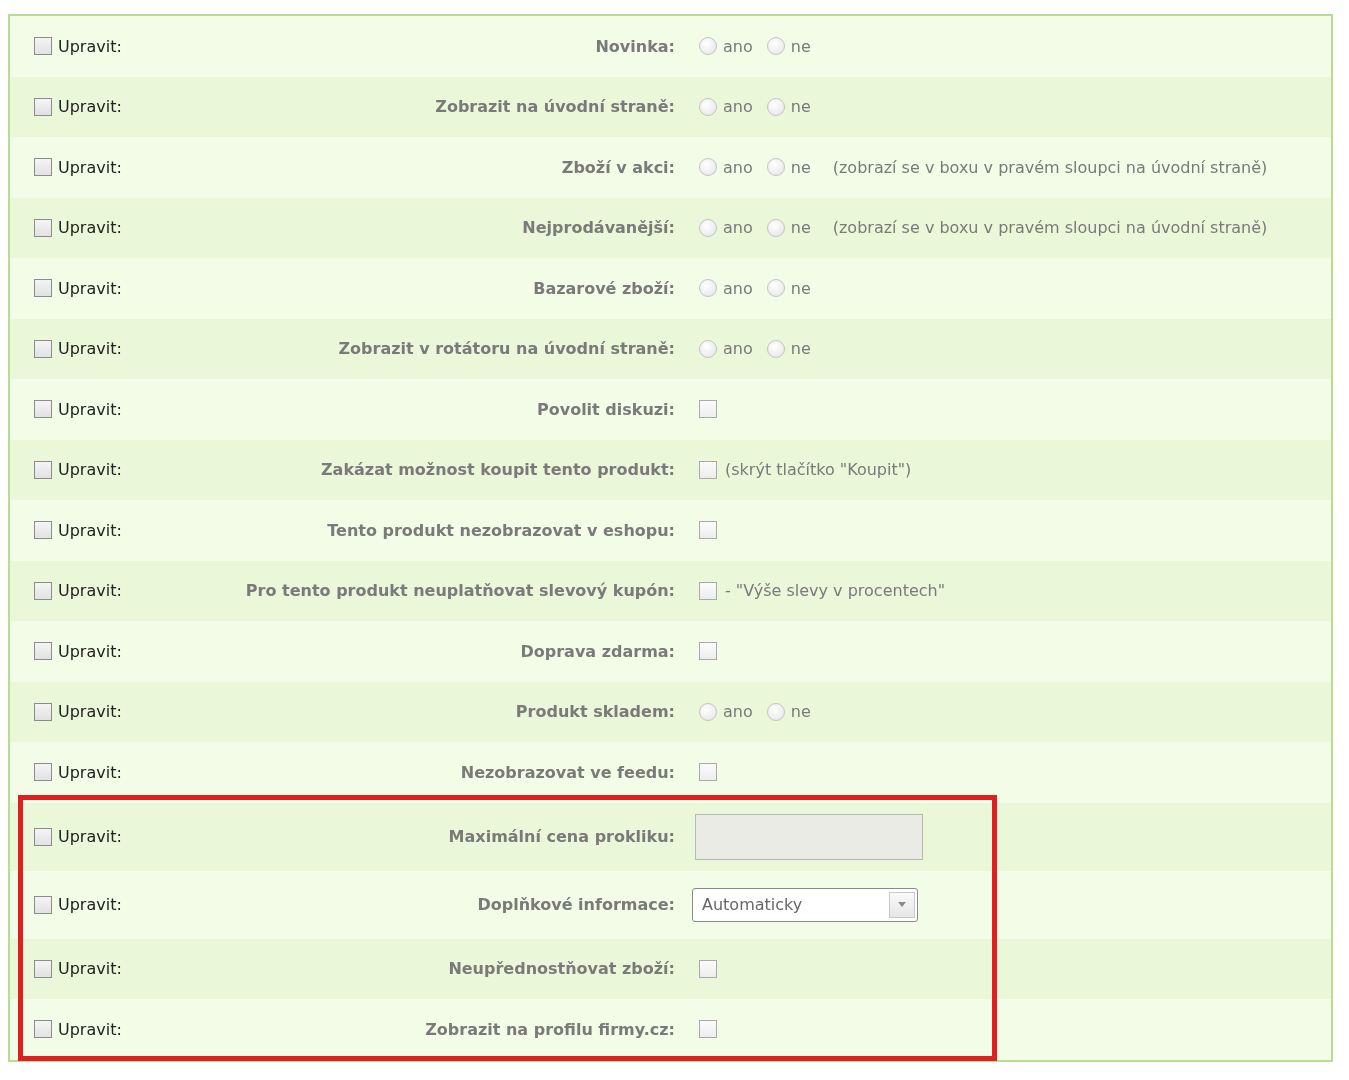 The height and width of the screenshot is (1080, 1349). Describe the element at coordinates (835, 591) in the screenshot. I see `note-text: - "Výše slevy v procentech"` at that location.